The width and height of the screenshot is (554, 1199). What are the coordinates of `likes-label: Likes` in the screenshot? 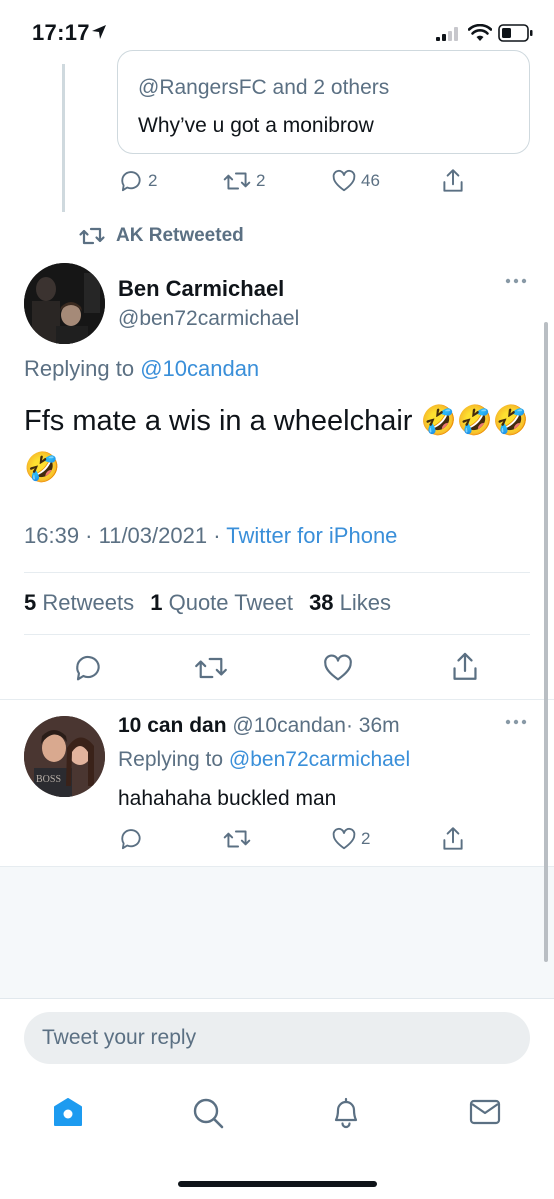 It's located at (365, 602).